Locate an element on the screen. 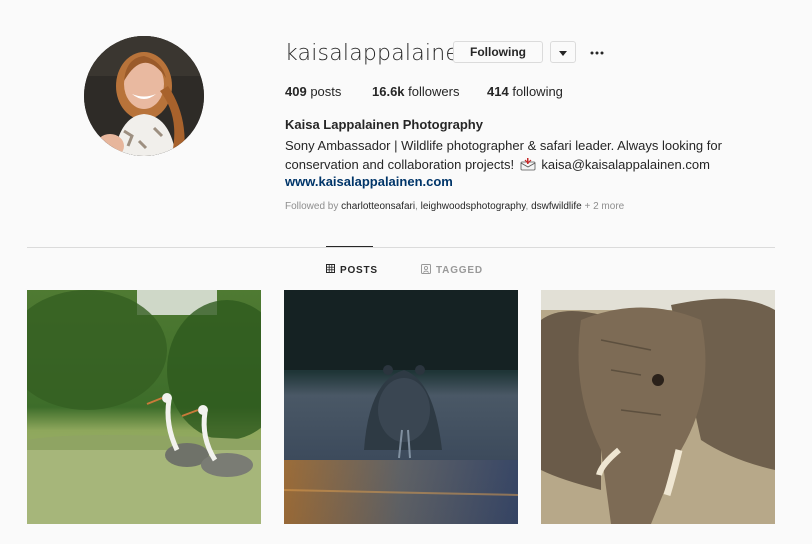 The image size is (812, 544). active-tab-indicator is located at coordinates (349, 246).